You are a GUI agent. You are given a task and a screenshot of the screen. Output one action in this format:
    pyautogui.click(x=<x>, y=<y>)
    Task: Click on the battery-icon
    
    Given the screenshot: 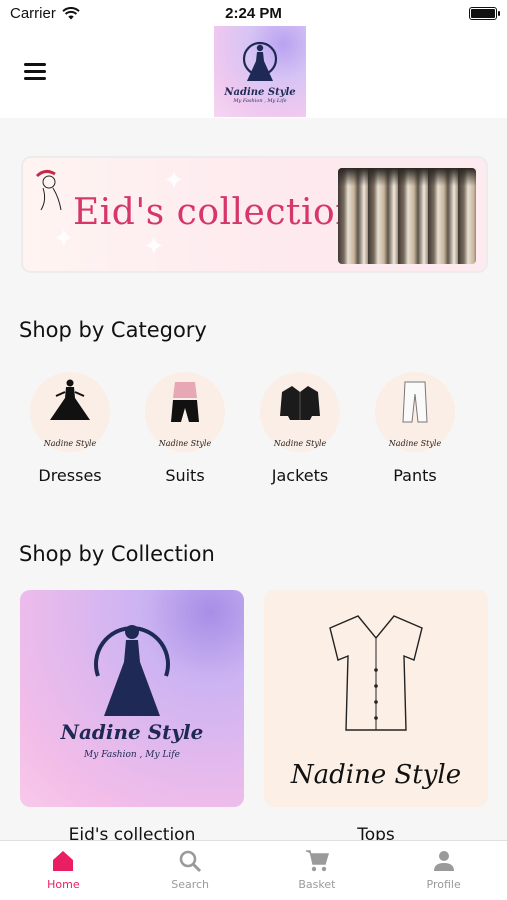 What is the action you would take?
    pyautogui.click(x=484, y=13)
    